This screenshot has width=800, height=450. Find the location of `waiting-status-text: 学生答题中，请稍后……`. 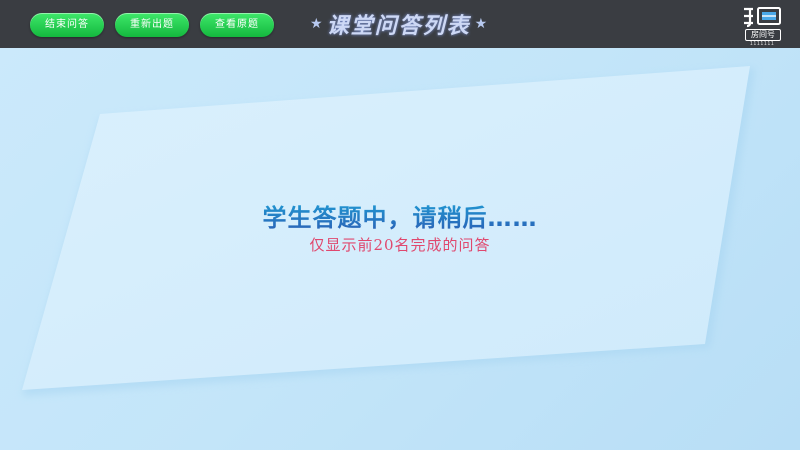

waiting-status-text: 学生答题中，请稍后…… is located at coordinates (400, 215).